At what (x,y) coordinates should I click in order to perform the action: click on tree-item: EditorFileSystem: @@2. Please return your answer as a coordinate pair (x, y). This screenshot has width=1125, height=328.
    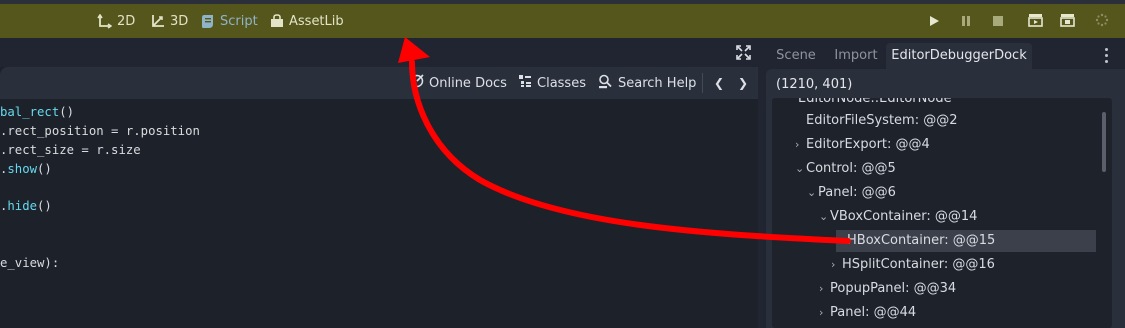
    Looking at the image, I should click on (942, 121).